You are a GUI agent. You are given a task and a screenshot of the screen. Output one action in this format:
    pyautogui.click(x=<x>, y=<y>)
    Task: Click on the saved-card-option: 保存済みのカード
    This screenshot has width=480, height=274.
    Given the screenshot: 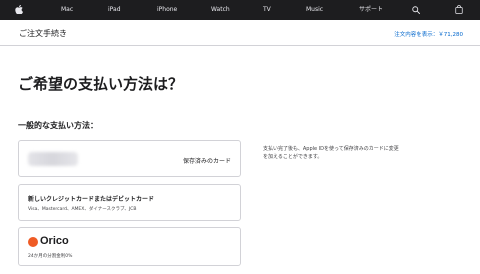 What is the action you would take?
    pyautogui.click(x=129, y=158)
    